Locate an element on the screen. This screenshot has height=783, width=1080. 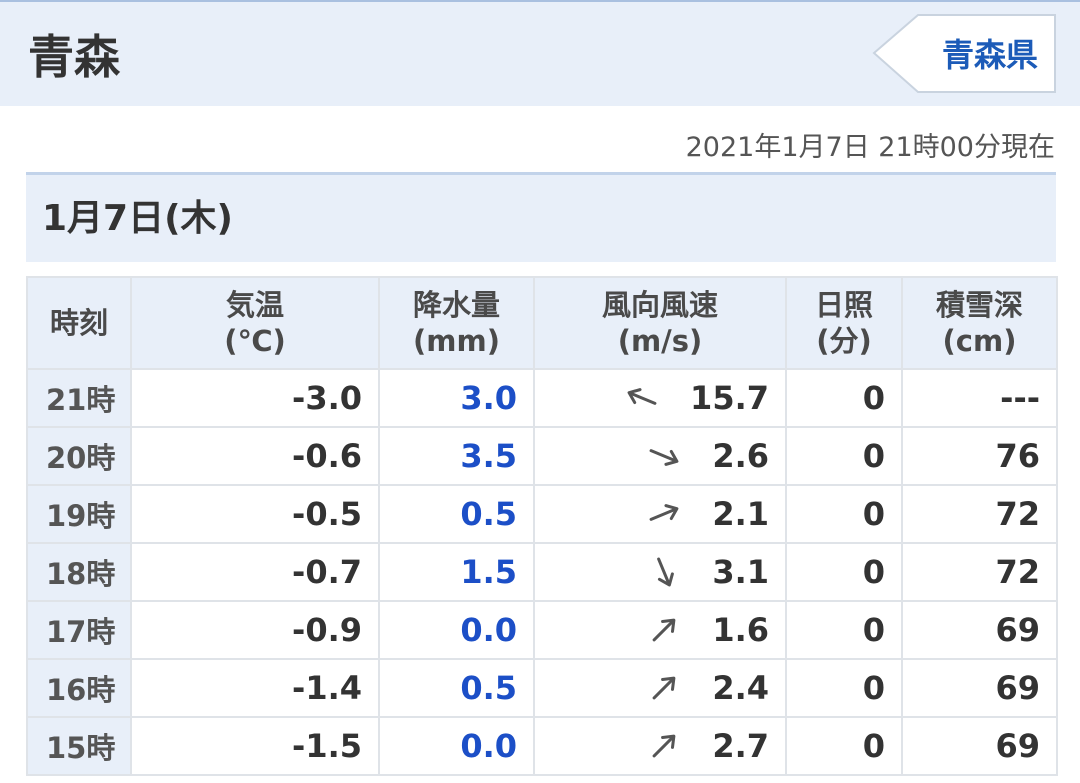
temperature-cell: -0.9 is located at coordinates (255, 630).